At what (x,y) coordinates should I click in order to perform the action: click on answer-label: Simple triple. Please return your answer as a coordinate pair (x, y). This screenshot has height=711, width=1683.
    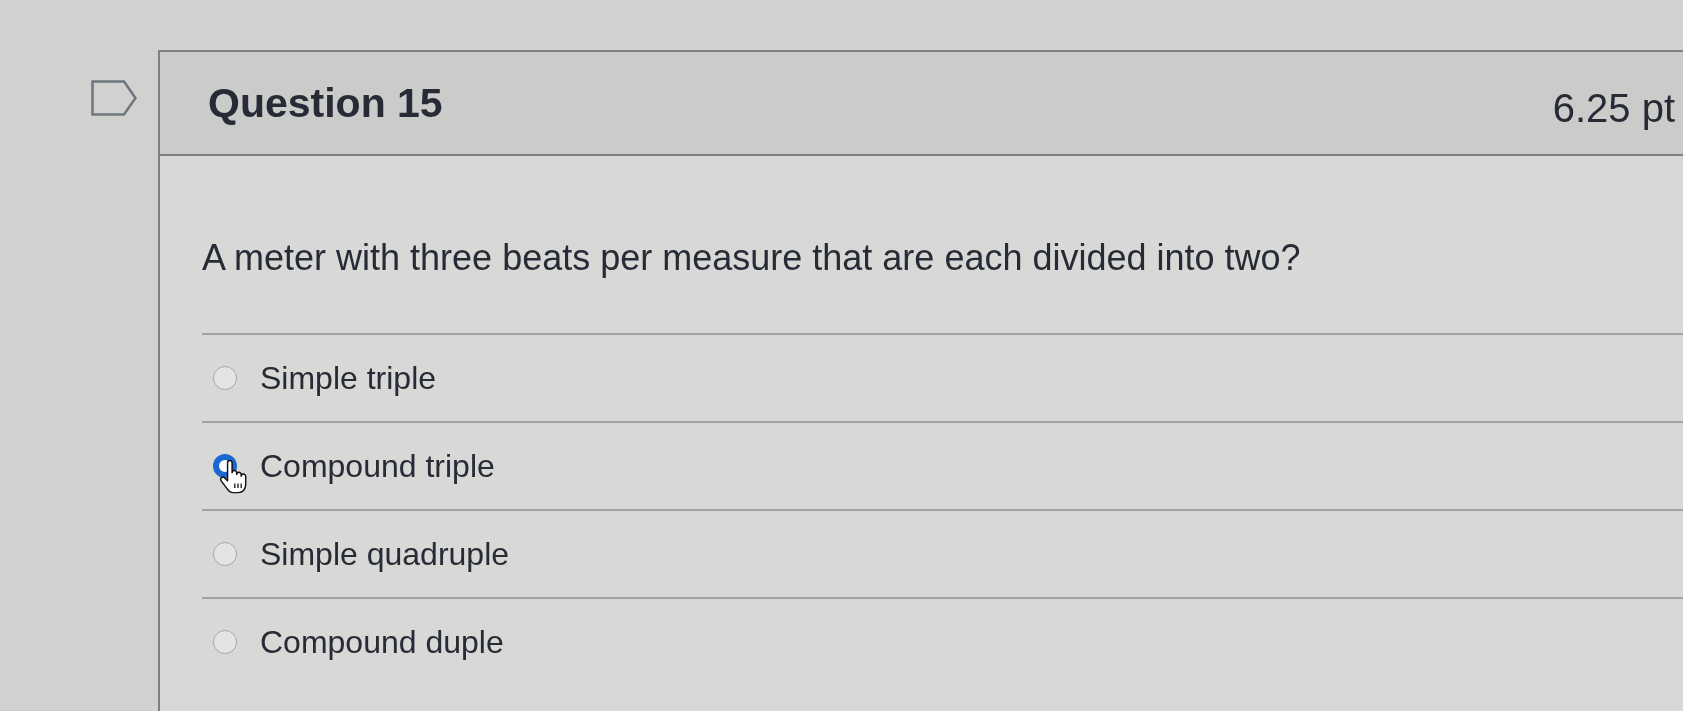
    Looking at the image, I should click on (348, 378).